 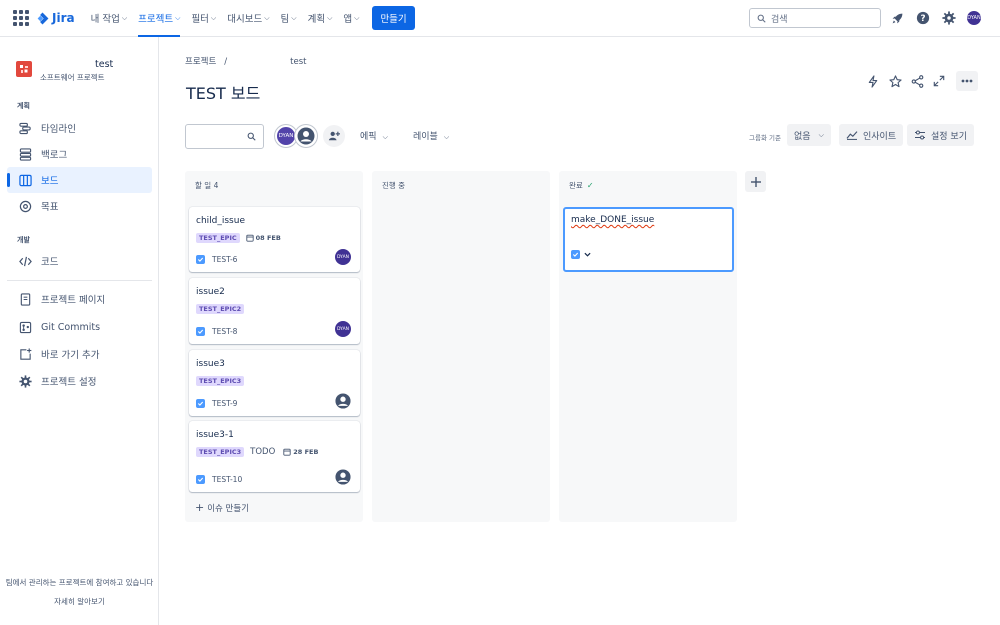 What do you see at coordinates (274, 311) in the screenshot?
I see `issue-card: issue2 TEST_EPIC2 TEST-8 DYAN` at bounding box center [274, 311].